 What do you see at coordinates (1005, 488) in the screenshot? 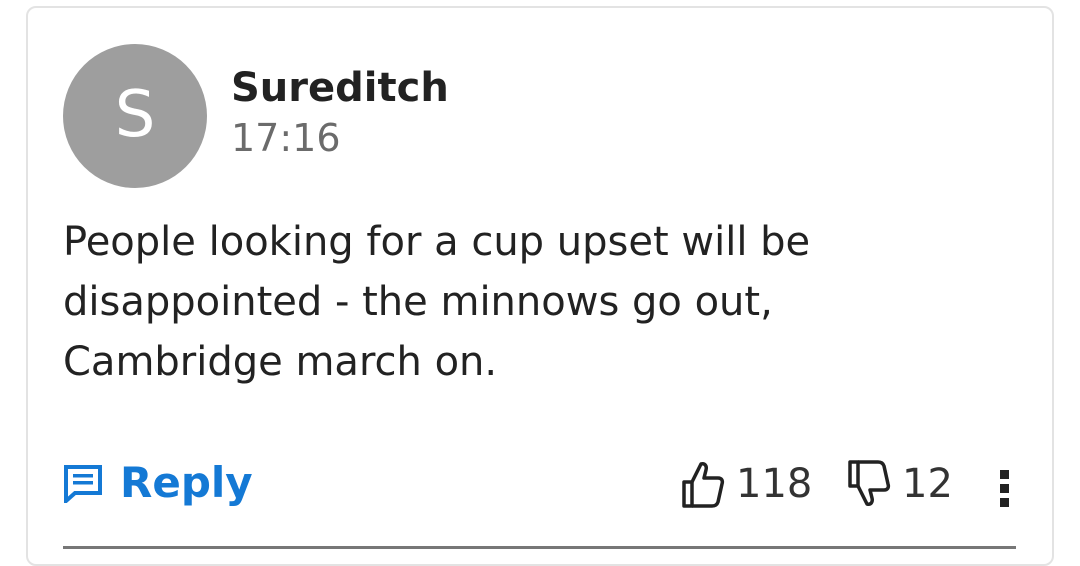
I see `more-options-button` at bounding box center [1005, 488].